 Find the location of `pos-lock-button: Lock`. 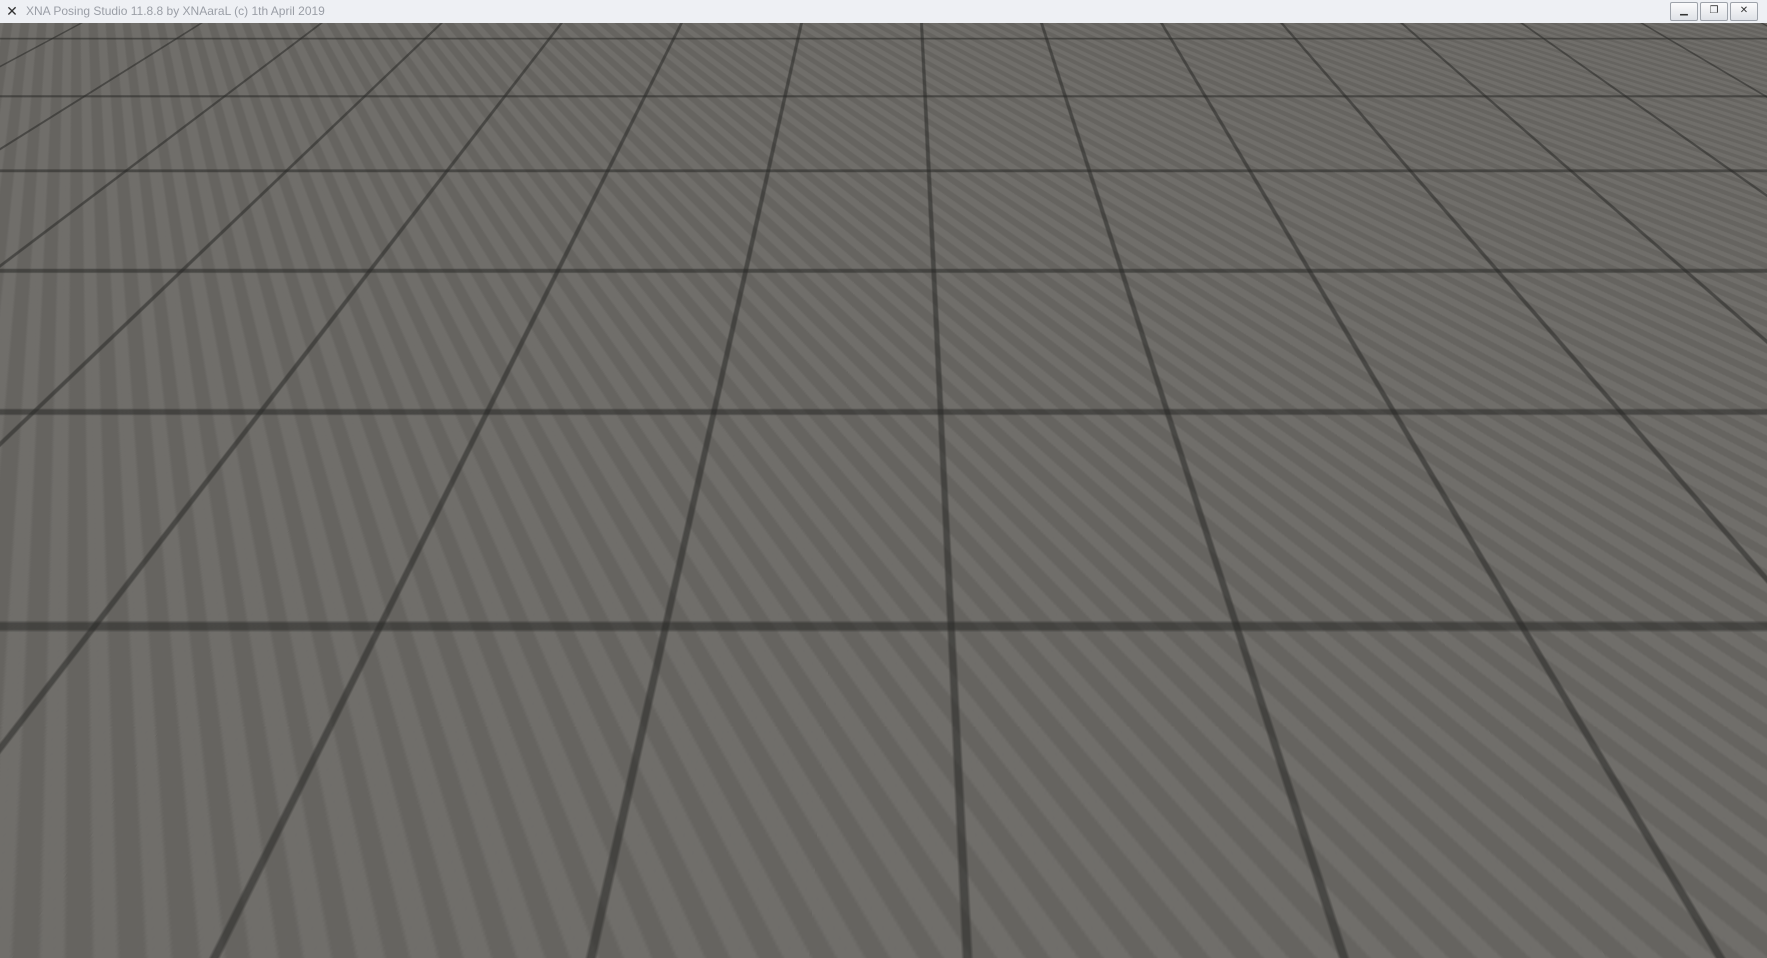

pos-lock-button: Lock is located at coordinates (409, 384).